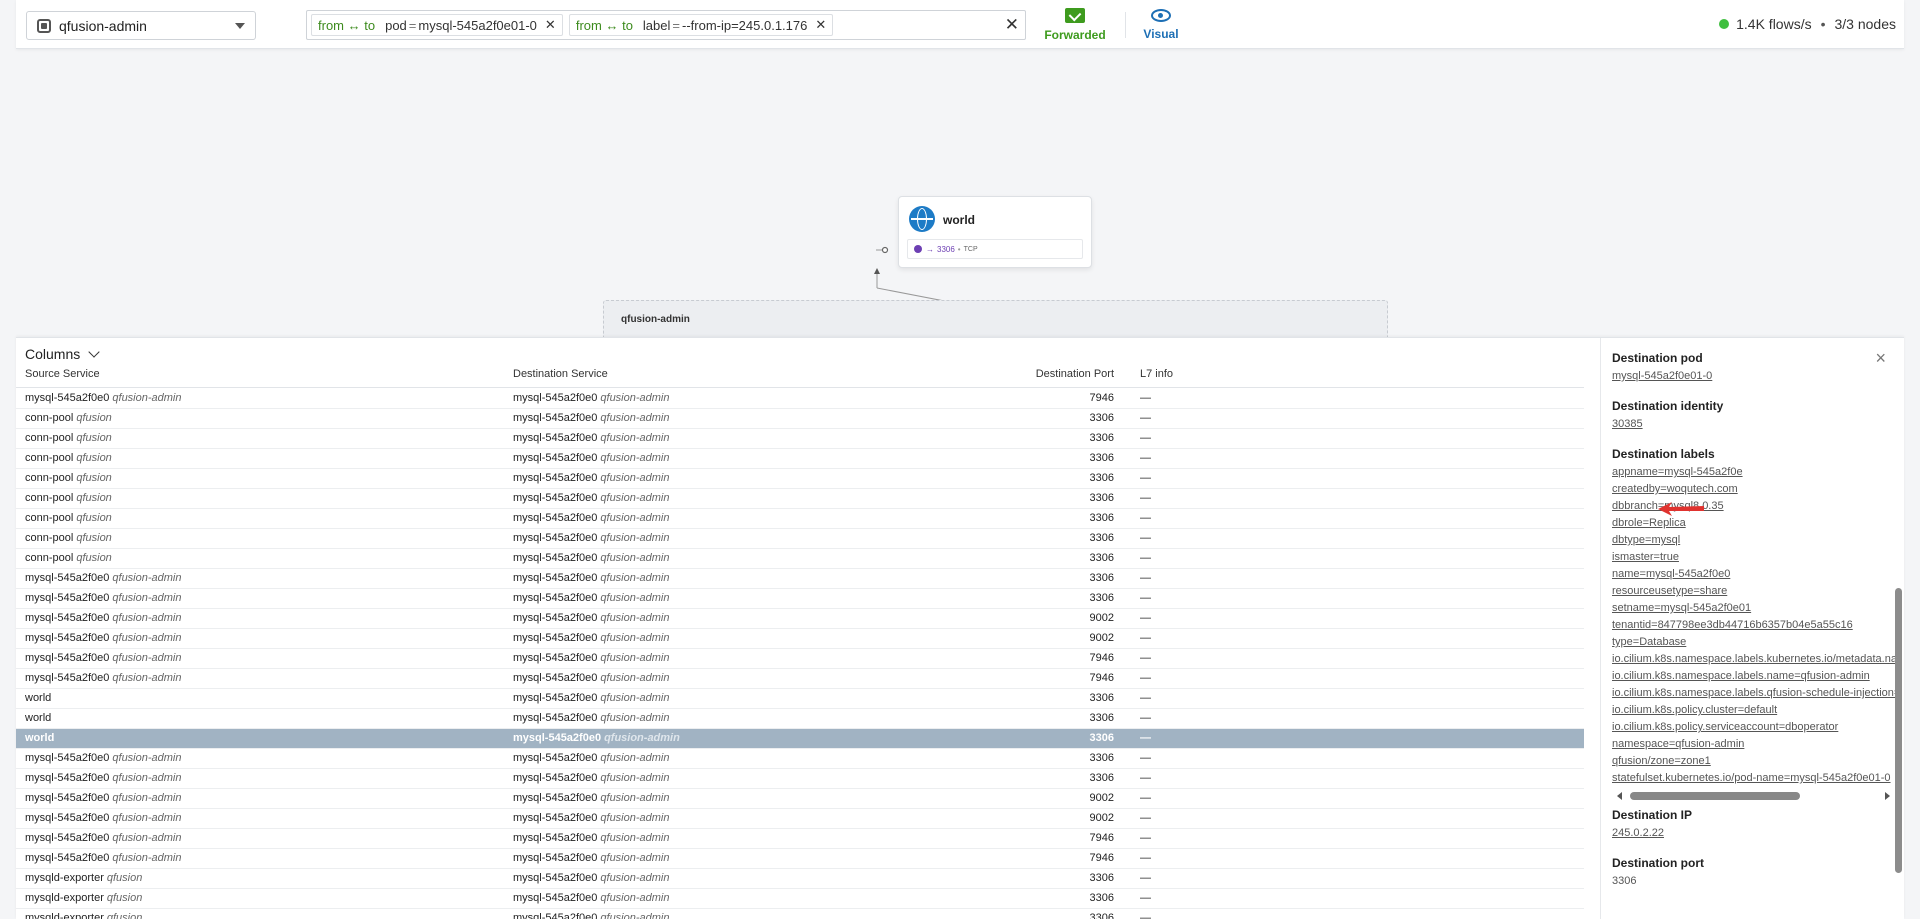 This screenshot has height=919, width=1920. Describe the element at coordinates (1075, 26) in the screenshot. I see `forwarded-button: Forwarded` at that location.